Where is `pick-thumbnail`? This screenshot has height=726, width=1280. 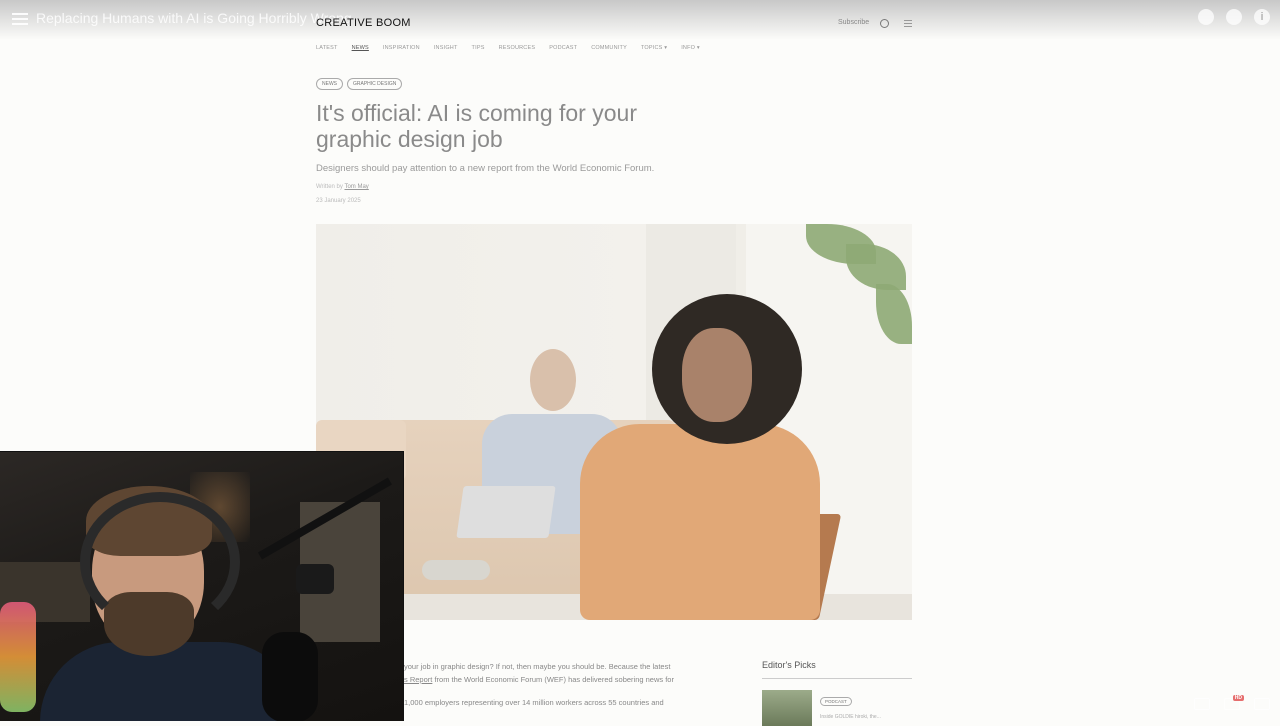 pick-thumbnail is located at coordinates (787, 708).